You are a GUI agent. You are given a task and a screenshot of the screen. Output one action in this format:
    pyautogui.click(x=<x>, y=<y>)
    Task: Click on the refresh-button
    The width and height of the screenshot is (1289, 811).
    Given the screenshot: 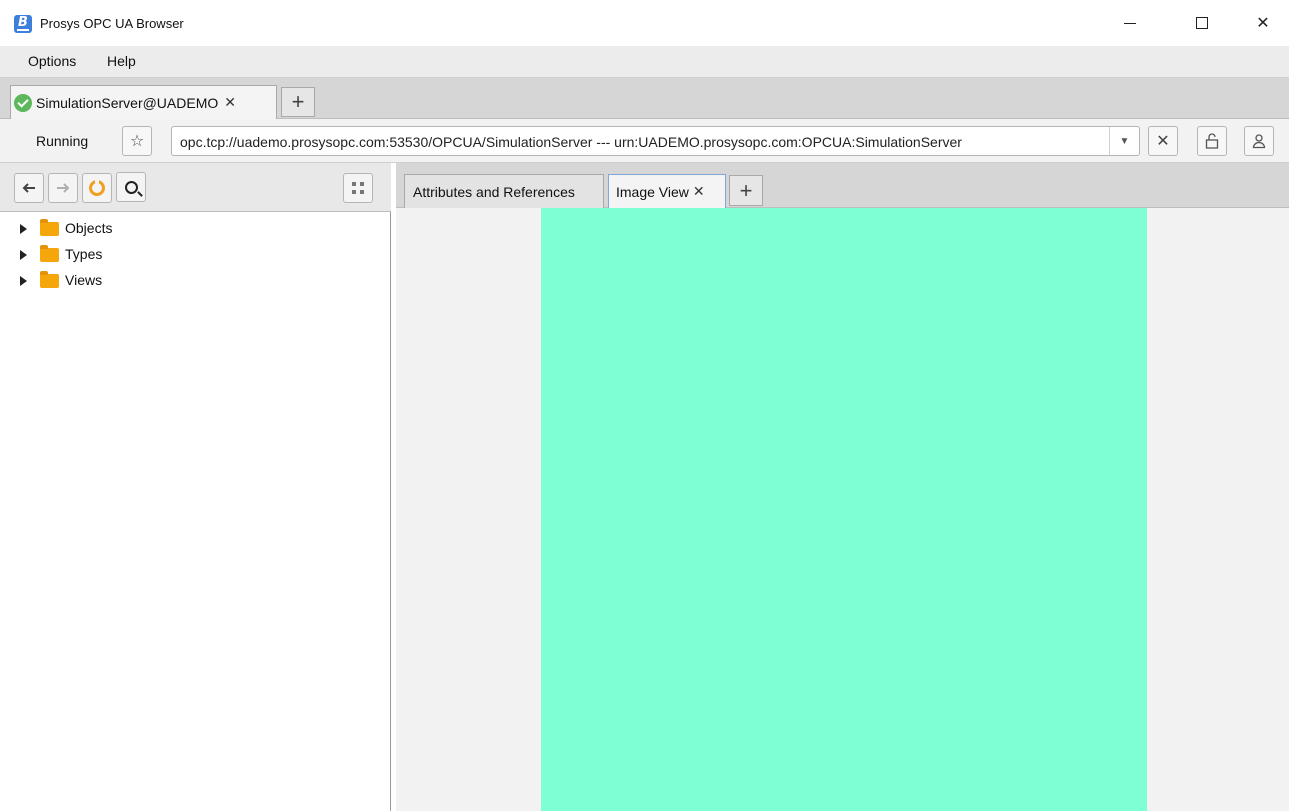 What is the action you would take?
    pyautogui.click(x=97, y=188)
    